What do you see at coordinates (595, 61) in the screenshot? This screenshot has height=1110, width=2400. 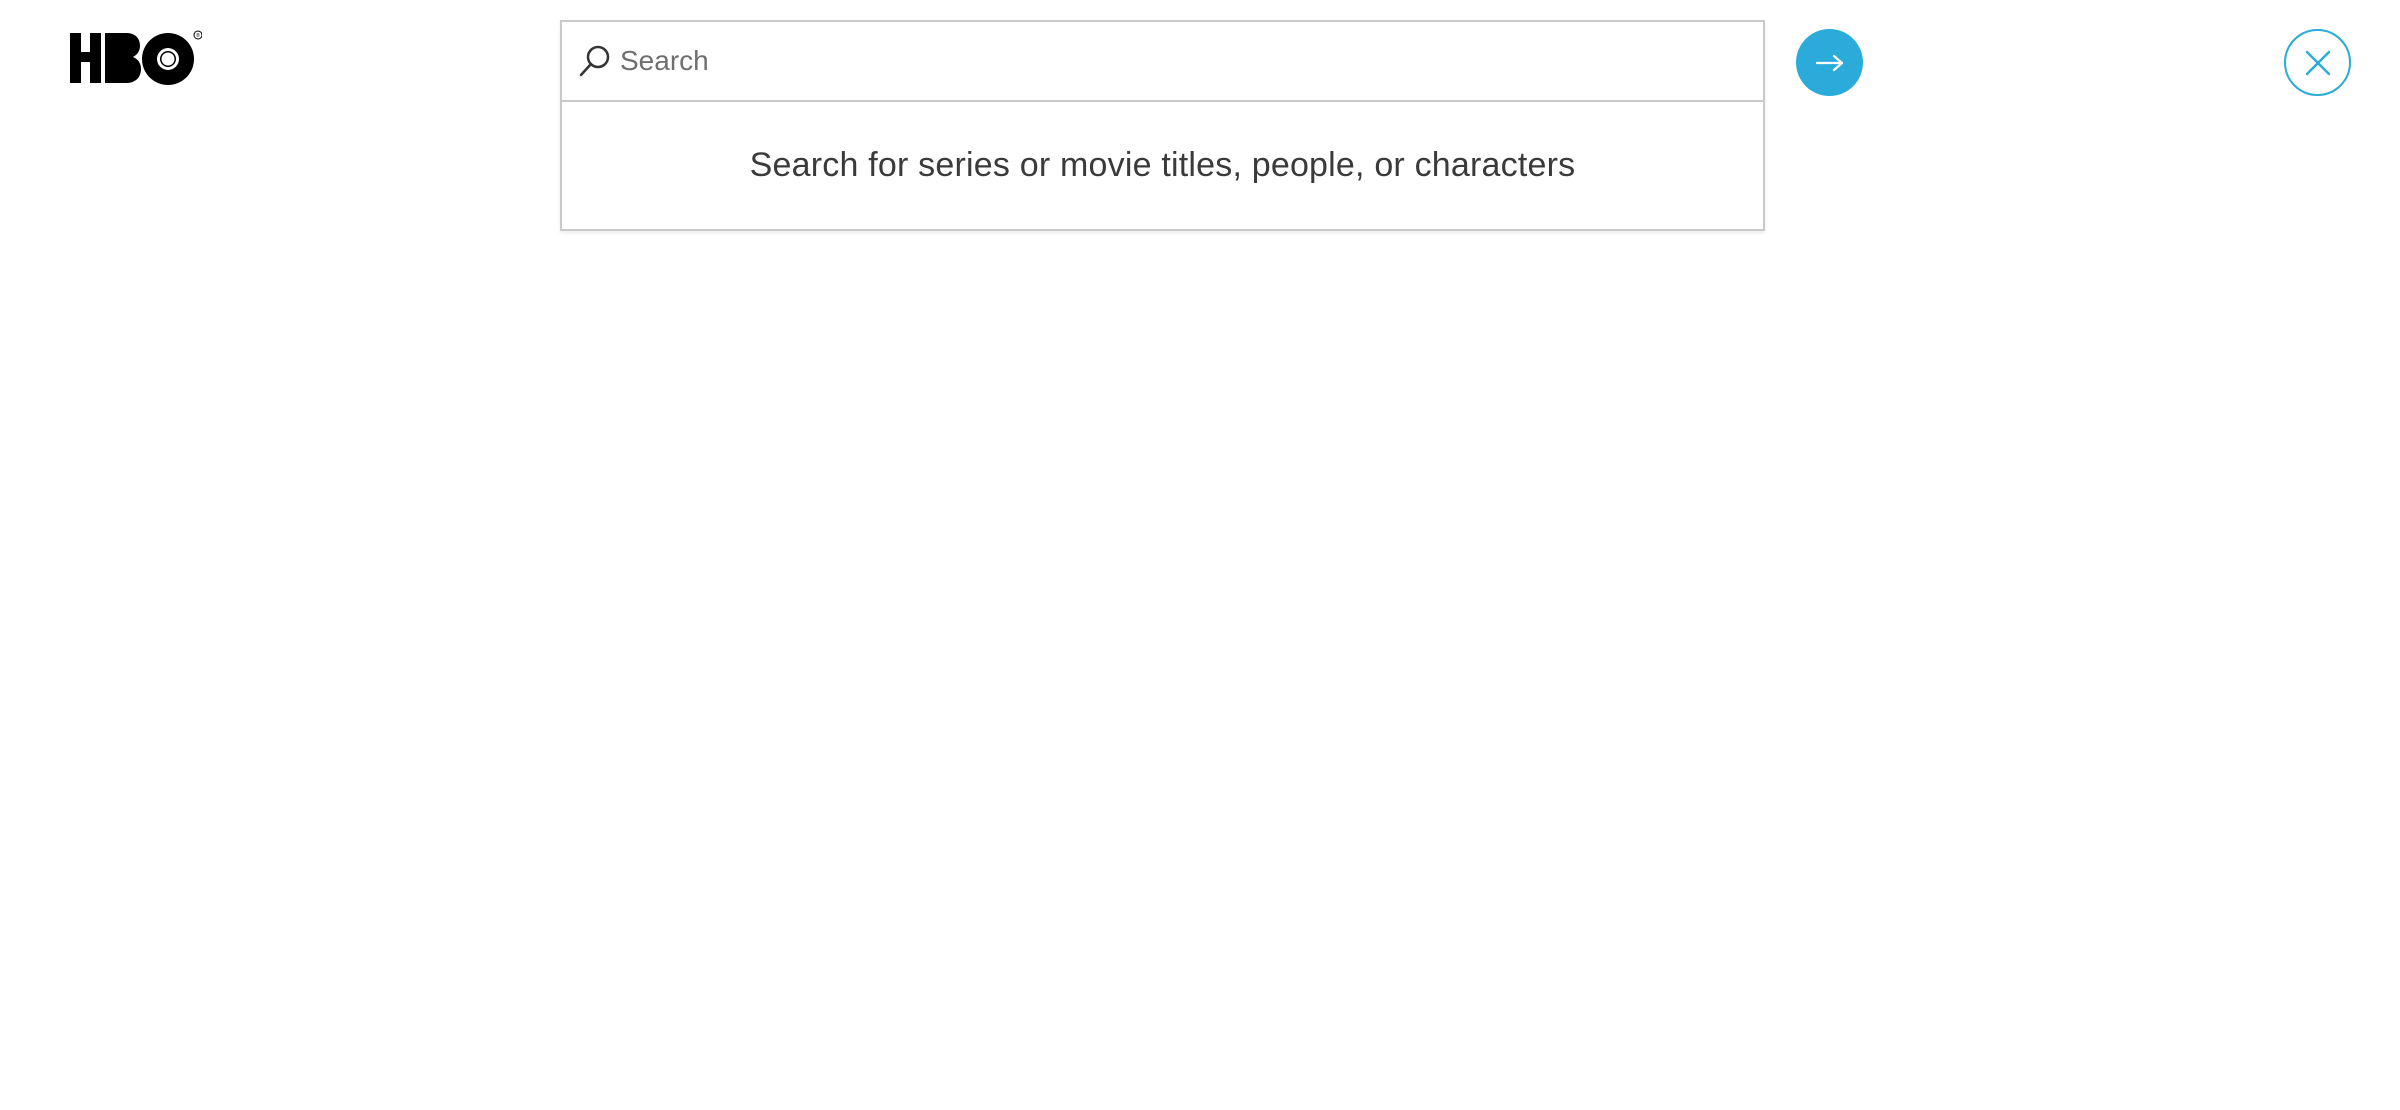 I see `search-icon` at bounding box center [595, 61].